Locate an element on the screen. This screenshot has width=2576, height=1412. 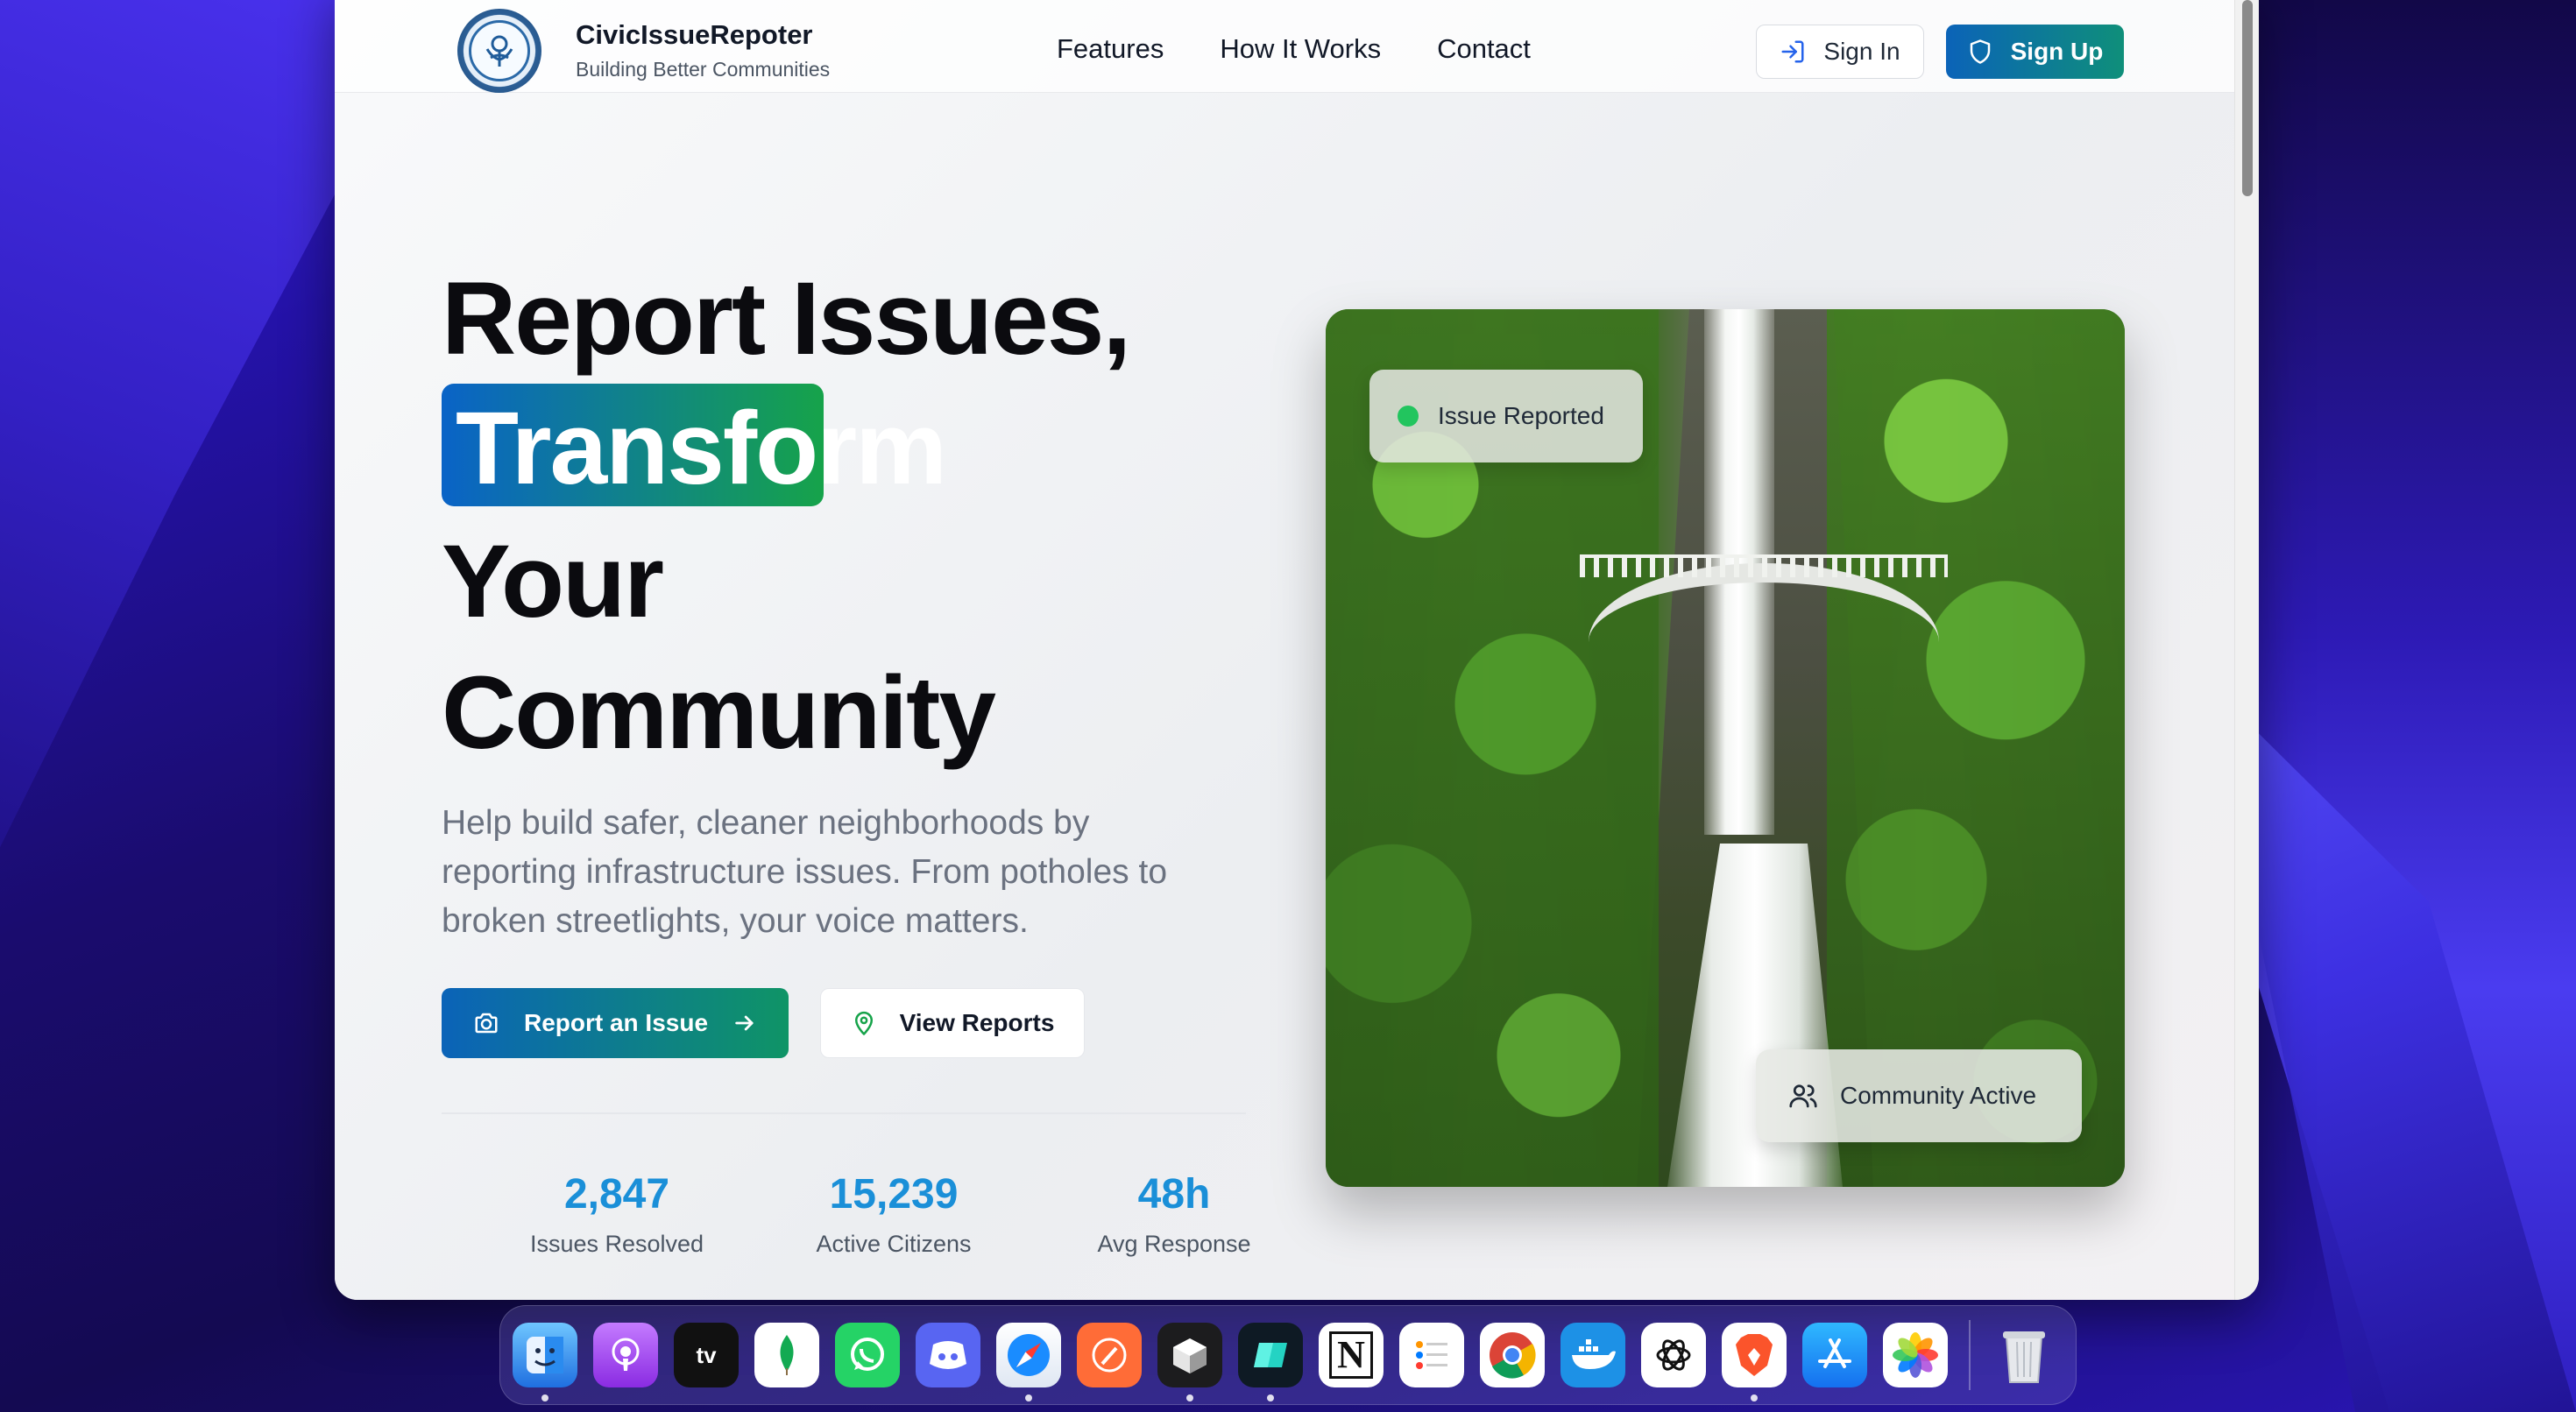
community-active-chip: Community Active is located at coordinates (1919, 1095).